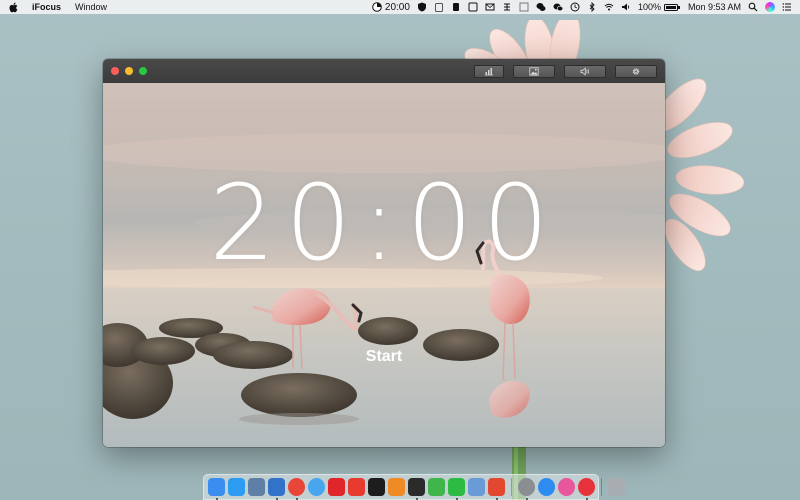 Image resolution: width=800 pixels, height=500 pixels. I want to click on dock-system-preferences-icon, so click(526, 489).